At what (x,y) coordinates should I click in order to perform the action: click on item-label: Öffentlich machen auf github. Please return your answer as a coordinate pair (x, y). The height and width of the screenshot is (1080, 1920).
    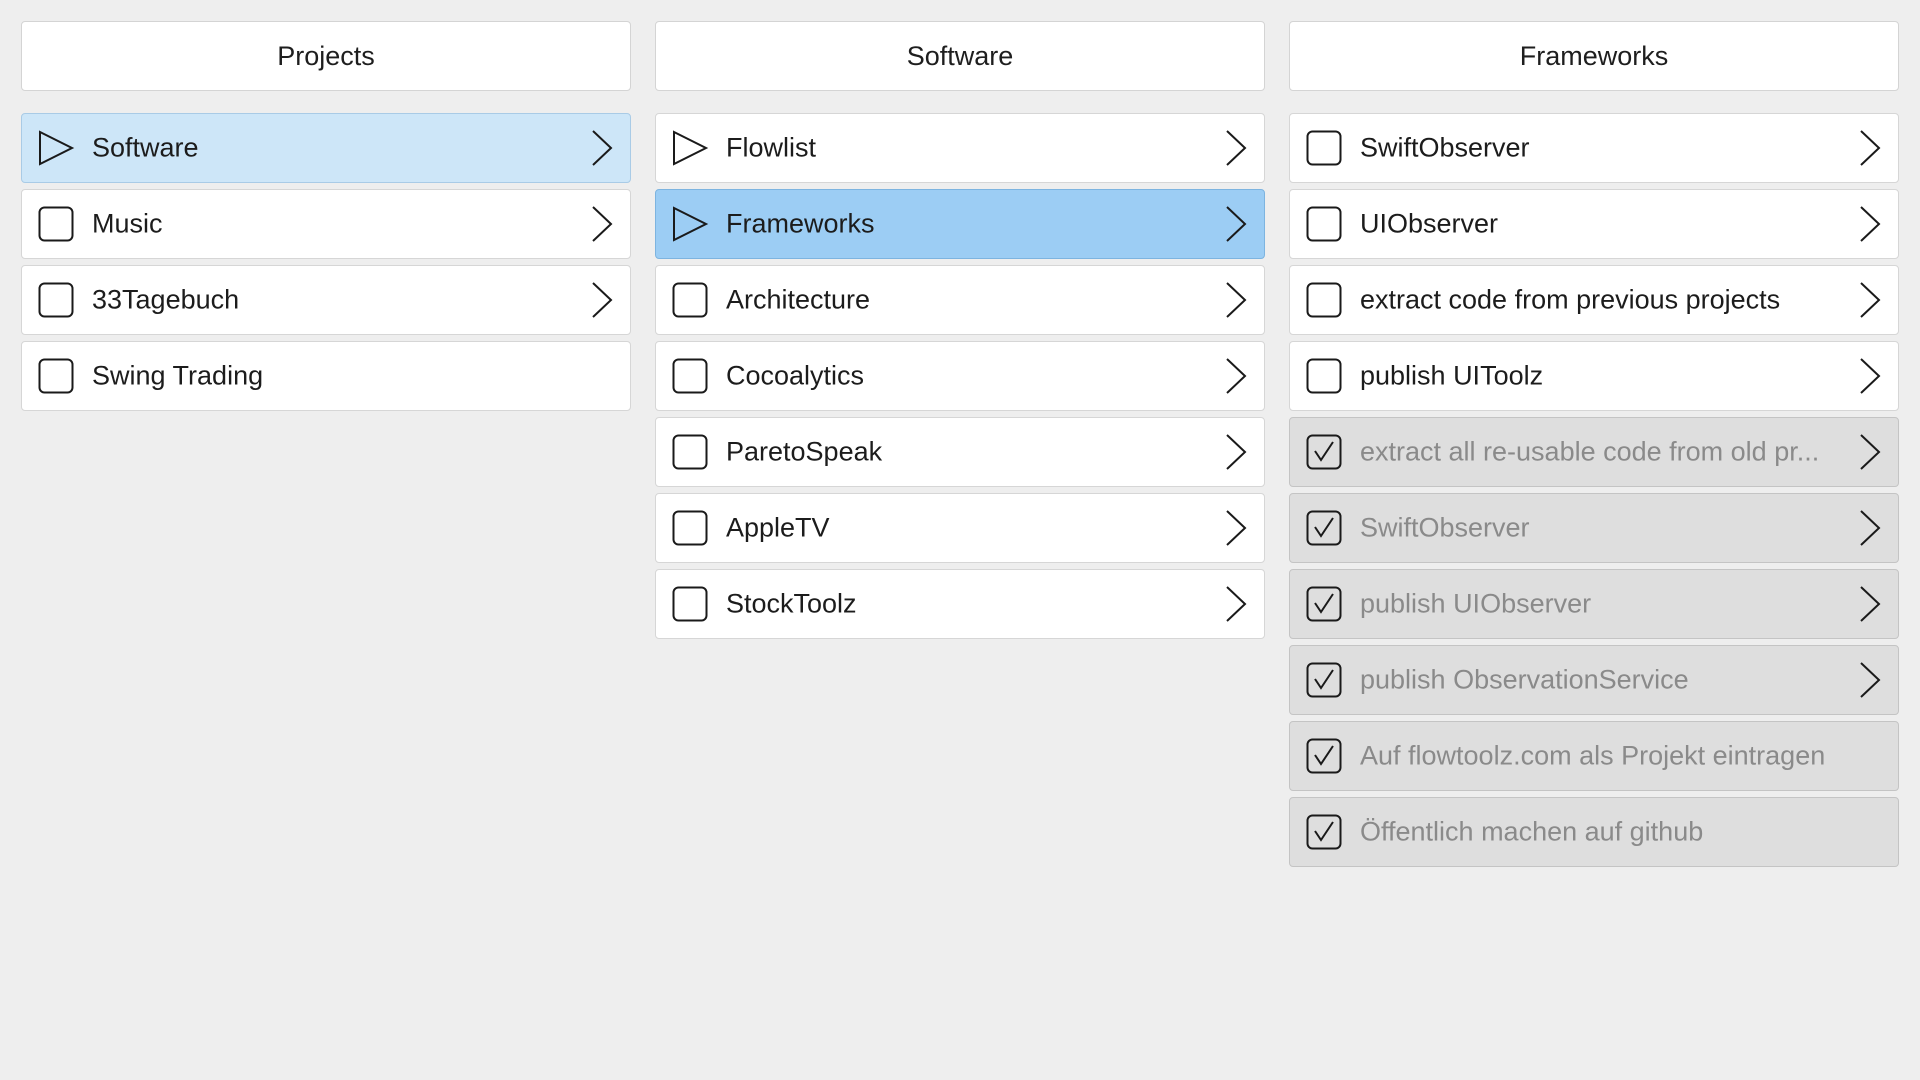
    Looking at the image, I should click on (1532, 831).